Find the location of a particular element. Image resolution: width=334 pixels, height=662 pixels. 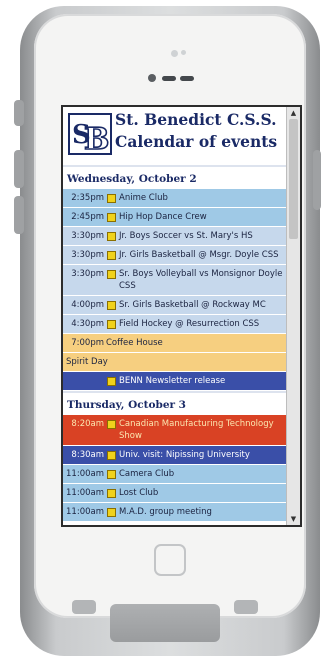

case-bottom-latch is located at coordinates (165, 623).